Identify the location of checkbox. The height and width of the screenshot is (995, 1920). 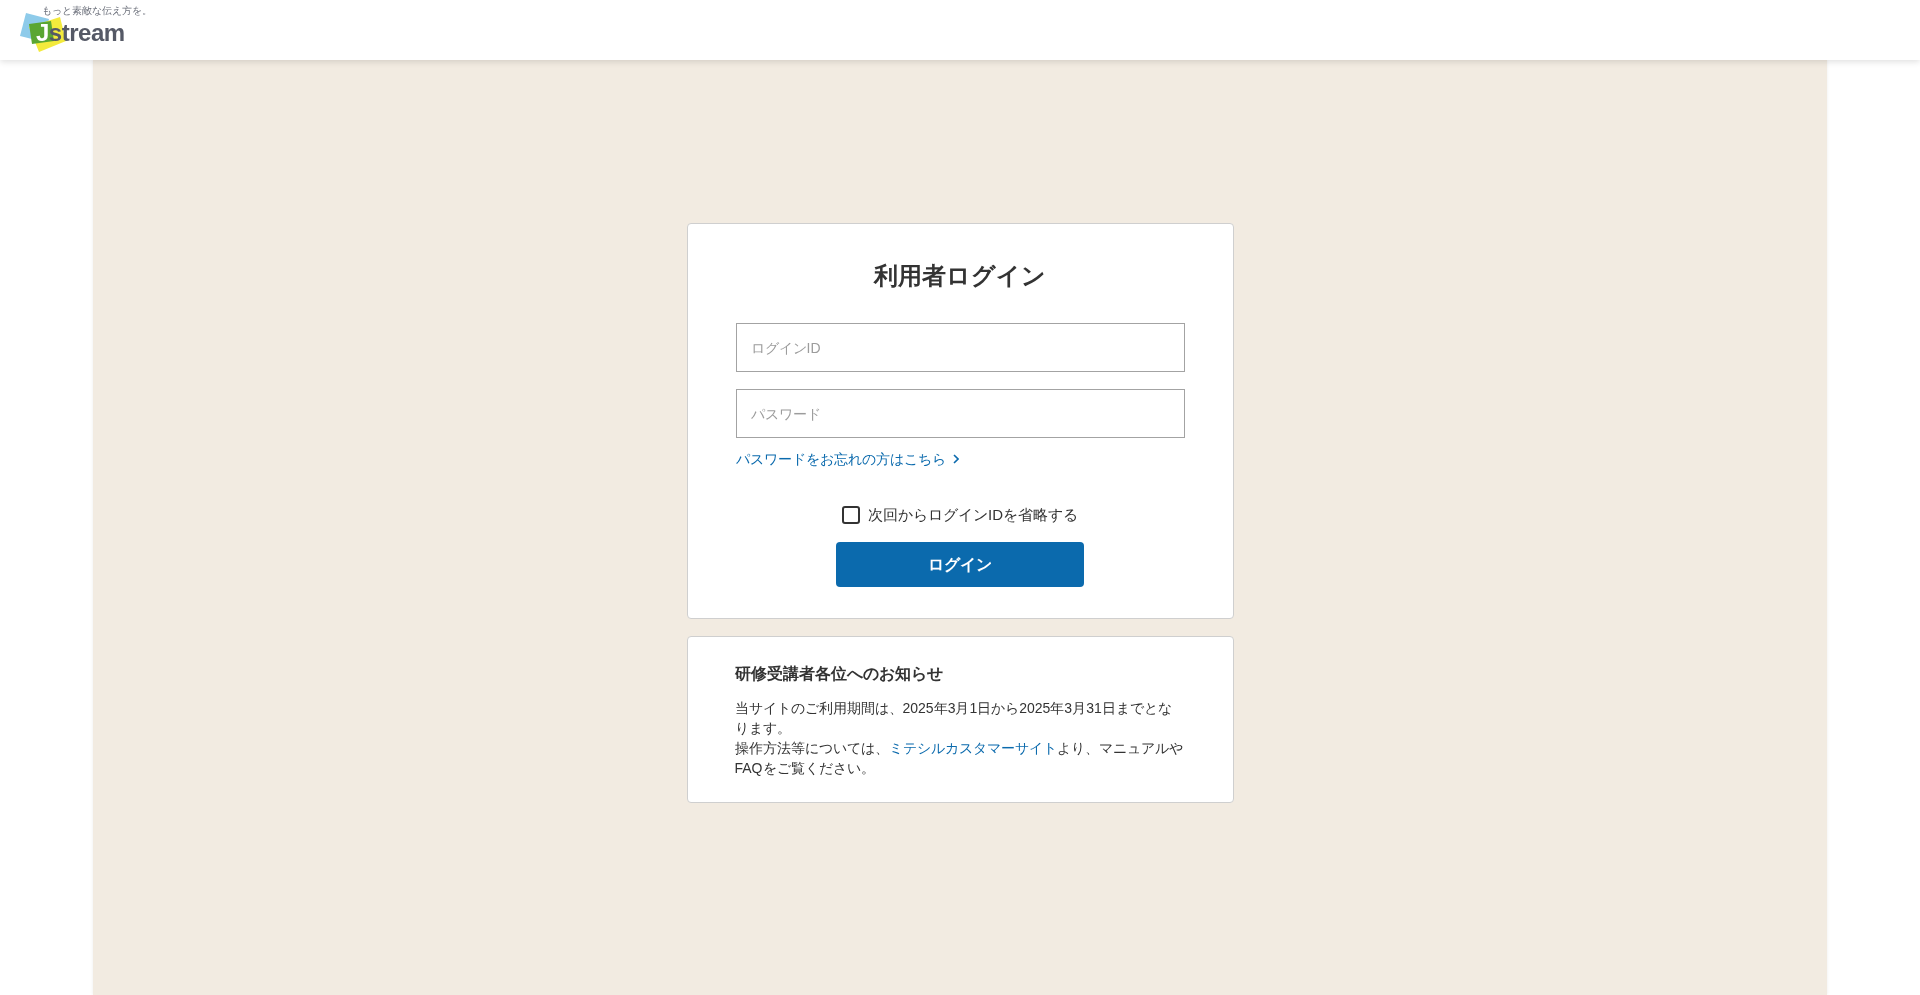
(851, 515).